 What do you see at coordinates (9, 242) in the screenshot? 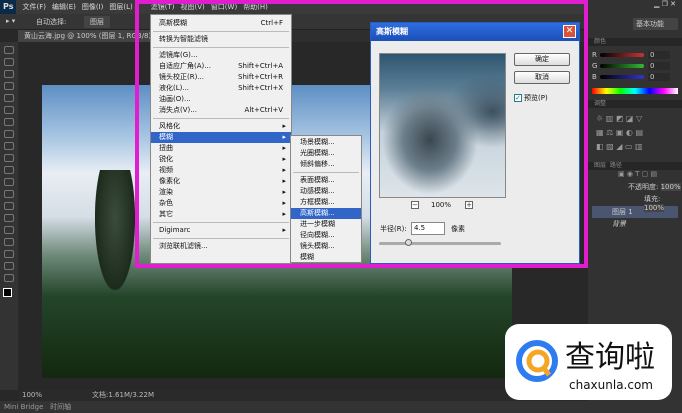
I see `path-select-icon` at bounding box center [9, 242].